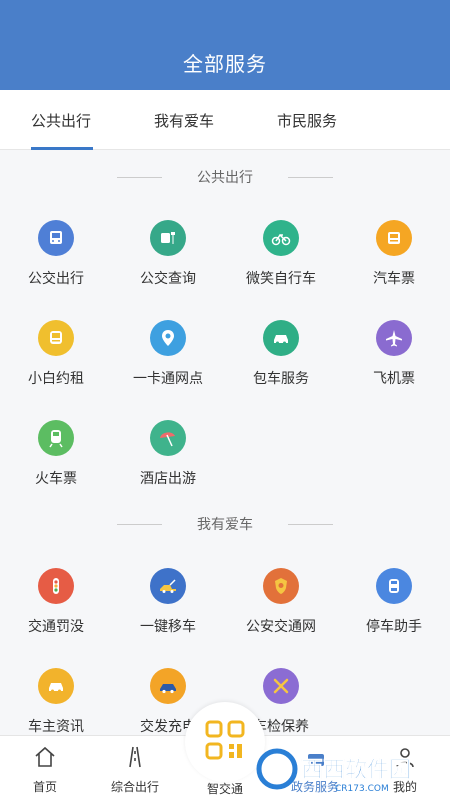  I want to click on service-label: 飞机票, so click(394, 379).